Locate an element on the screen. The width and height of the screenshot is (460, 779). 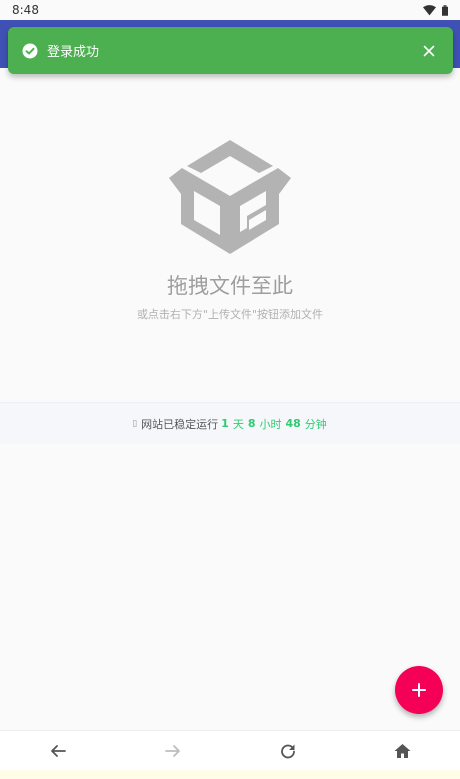
status-icons is located at coordinates (435, 10).